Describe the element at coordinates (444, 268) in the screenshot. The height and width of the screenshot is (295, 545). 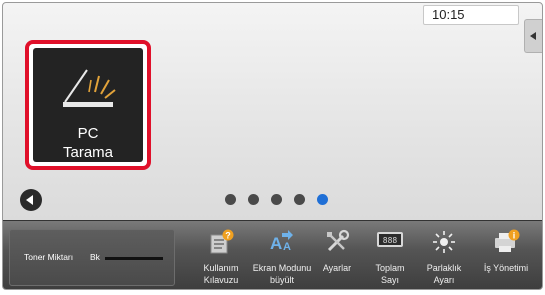
I see `dock-label-line1: Parlaklık` at that location.